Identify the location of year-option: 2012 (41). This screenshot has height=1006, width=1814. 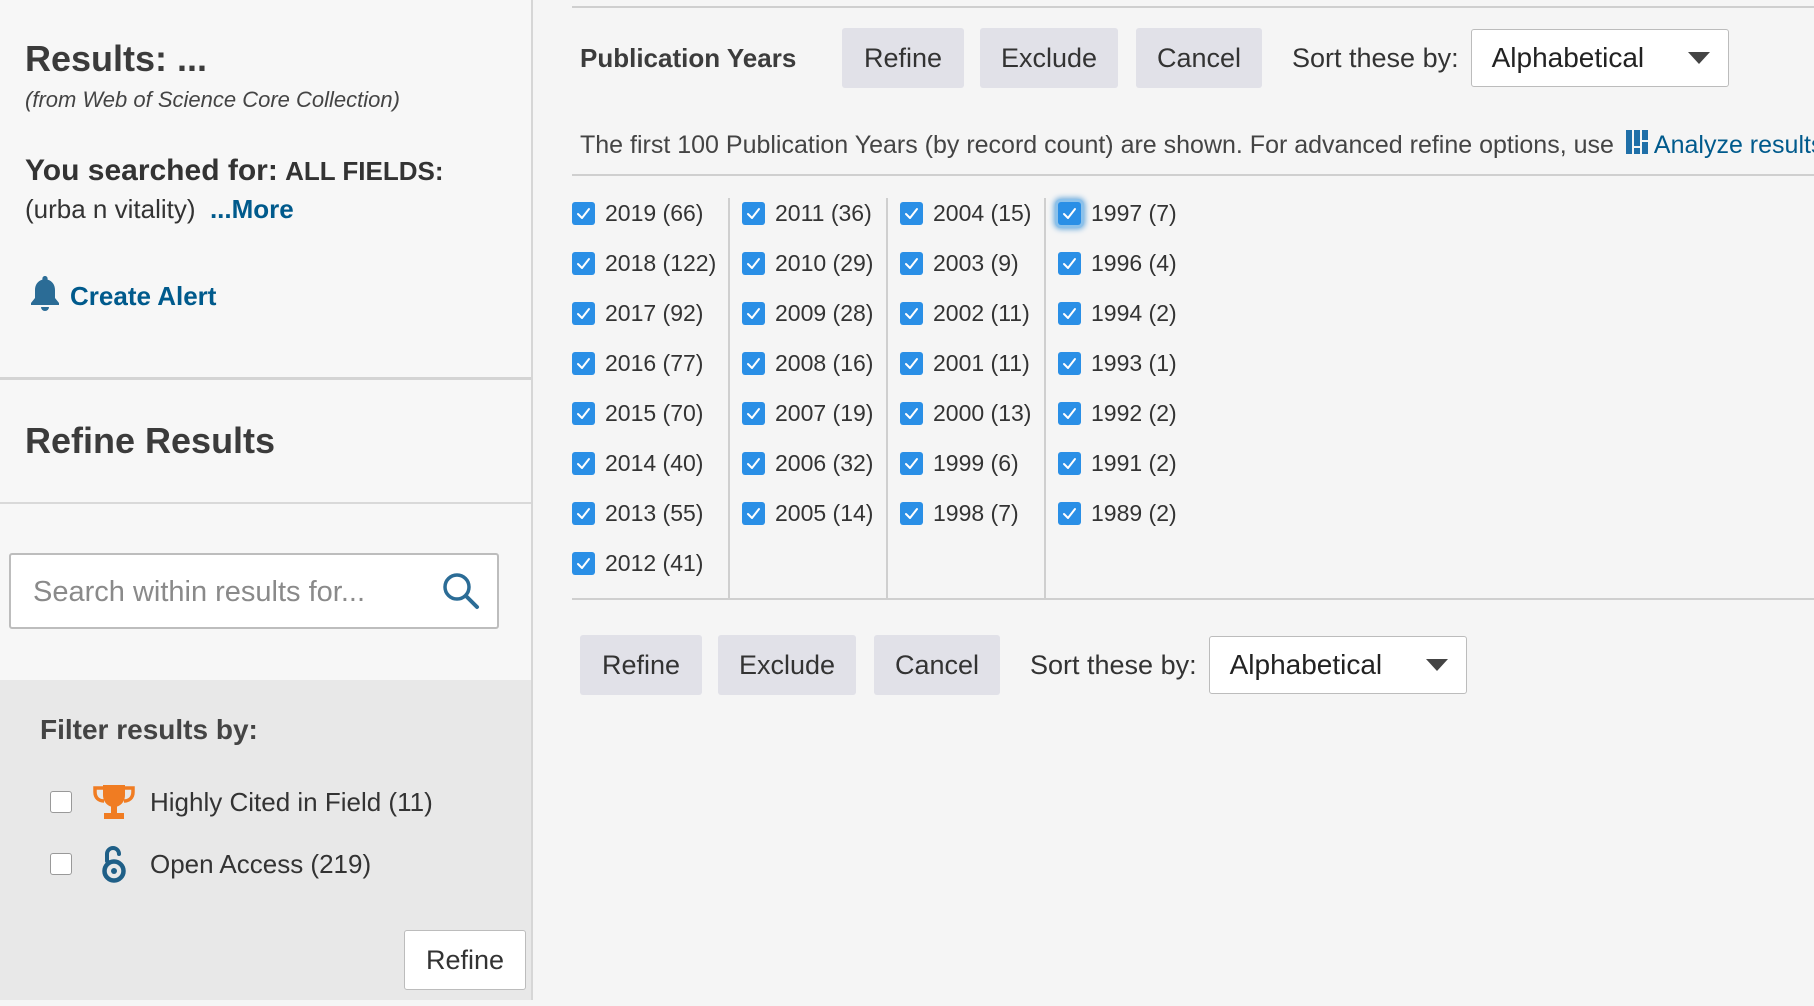
(637, 563).